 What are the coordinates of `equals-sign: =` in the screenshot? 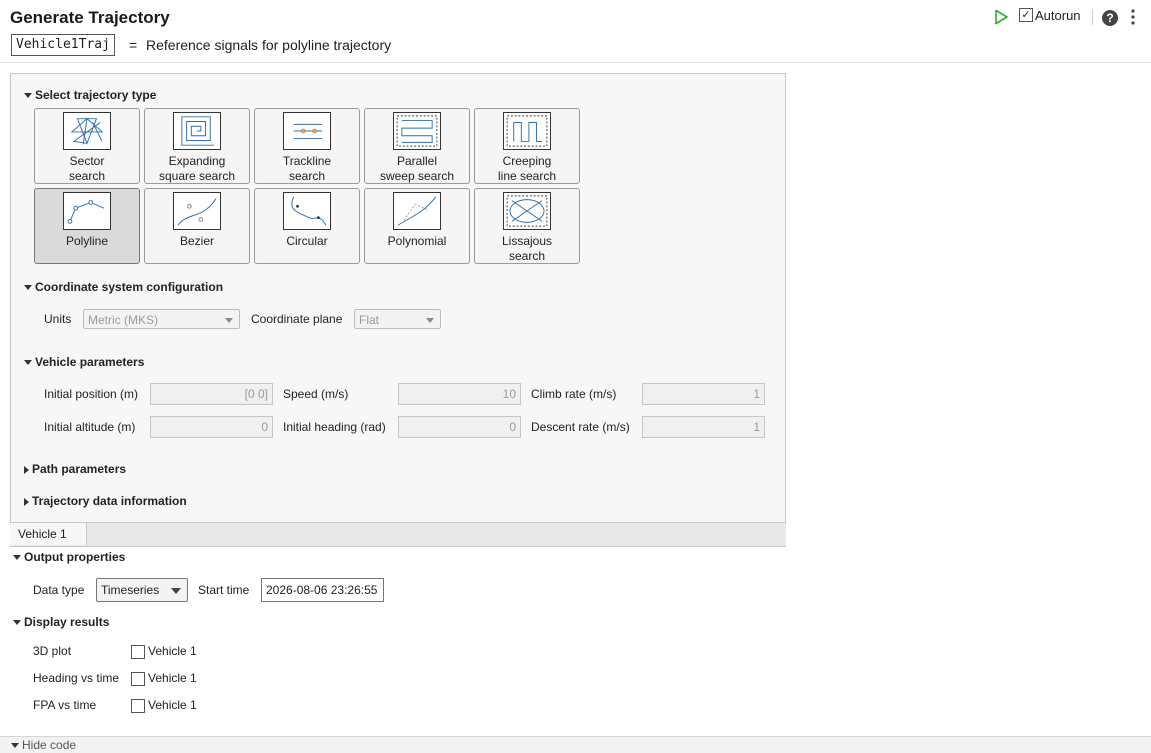 It's located at (133, 45).